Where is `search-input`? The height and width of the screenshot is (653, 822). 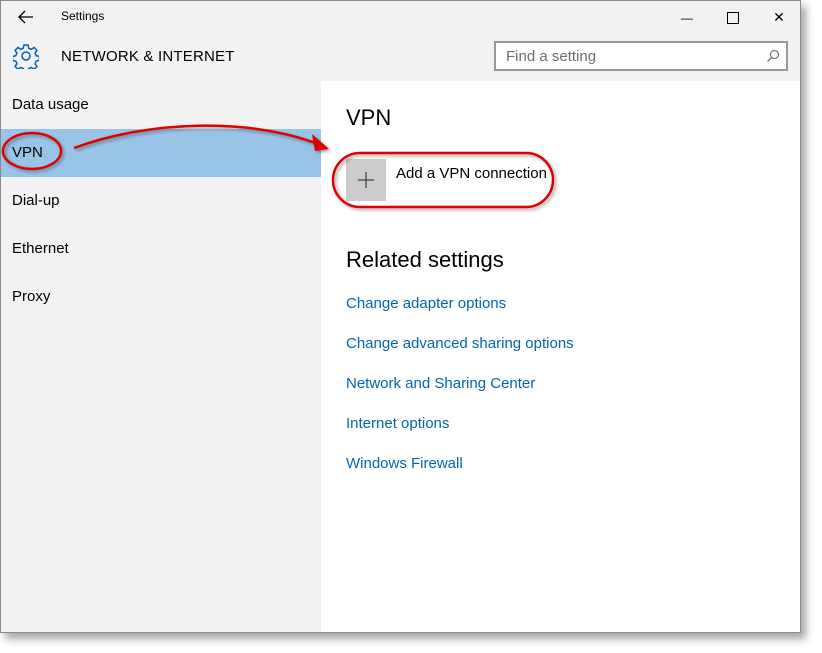 search-input is located at coordinates (631, 56).